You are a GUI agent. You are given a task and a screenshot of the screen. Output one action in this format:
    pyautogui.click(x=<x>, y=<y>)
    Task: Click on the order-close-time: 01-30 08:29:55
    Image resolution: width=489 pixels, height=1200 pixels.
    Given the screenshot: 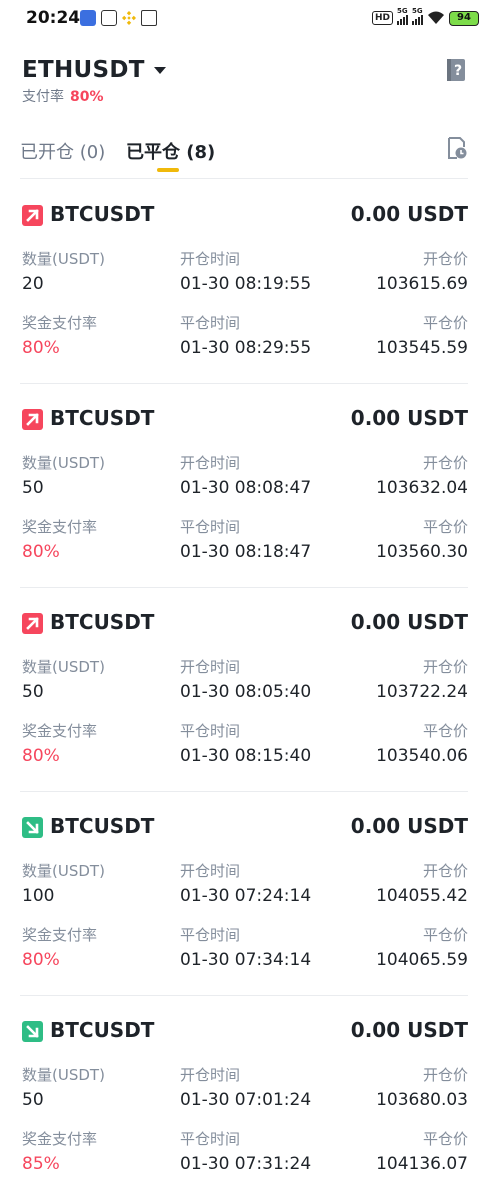 What is the action you would take?
    pyautogui.click(x=246, y=348)
    